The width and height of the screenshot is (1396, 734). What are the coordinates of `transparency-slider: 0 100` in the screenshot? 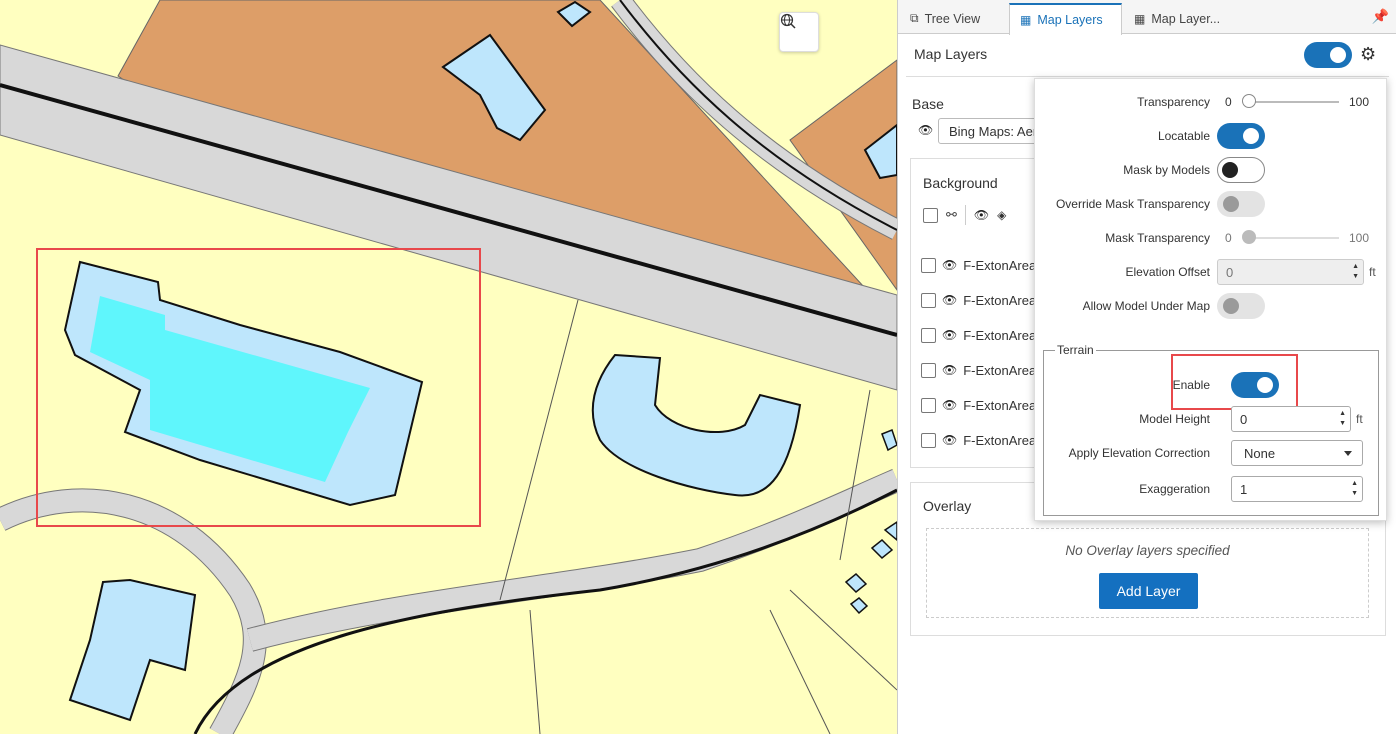 It's located at (1300, 102).